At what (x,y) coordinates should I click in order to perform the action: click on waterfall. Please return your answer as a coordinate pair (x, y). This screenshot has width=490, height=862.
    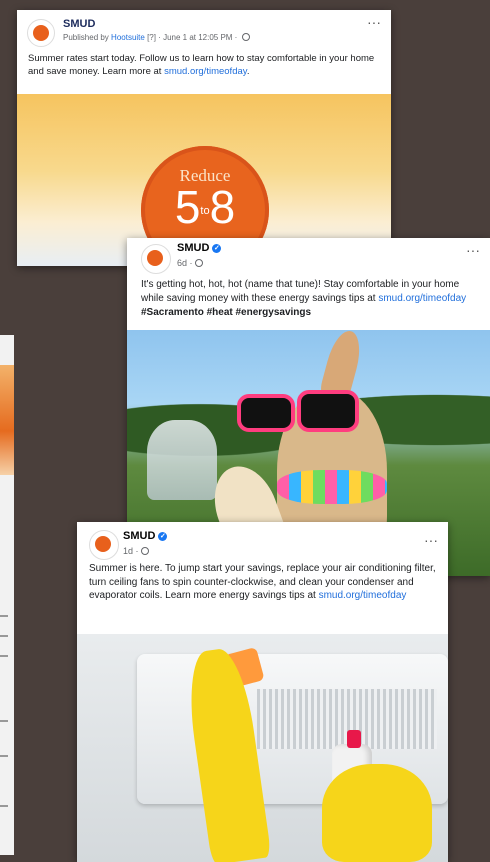
    Looking at the image, I should click on (182, 460).